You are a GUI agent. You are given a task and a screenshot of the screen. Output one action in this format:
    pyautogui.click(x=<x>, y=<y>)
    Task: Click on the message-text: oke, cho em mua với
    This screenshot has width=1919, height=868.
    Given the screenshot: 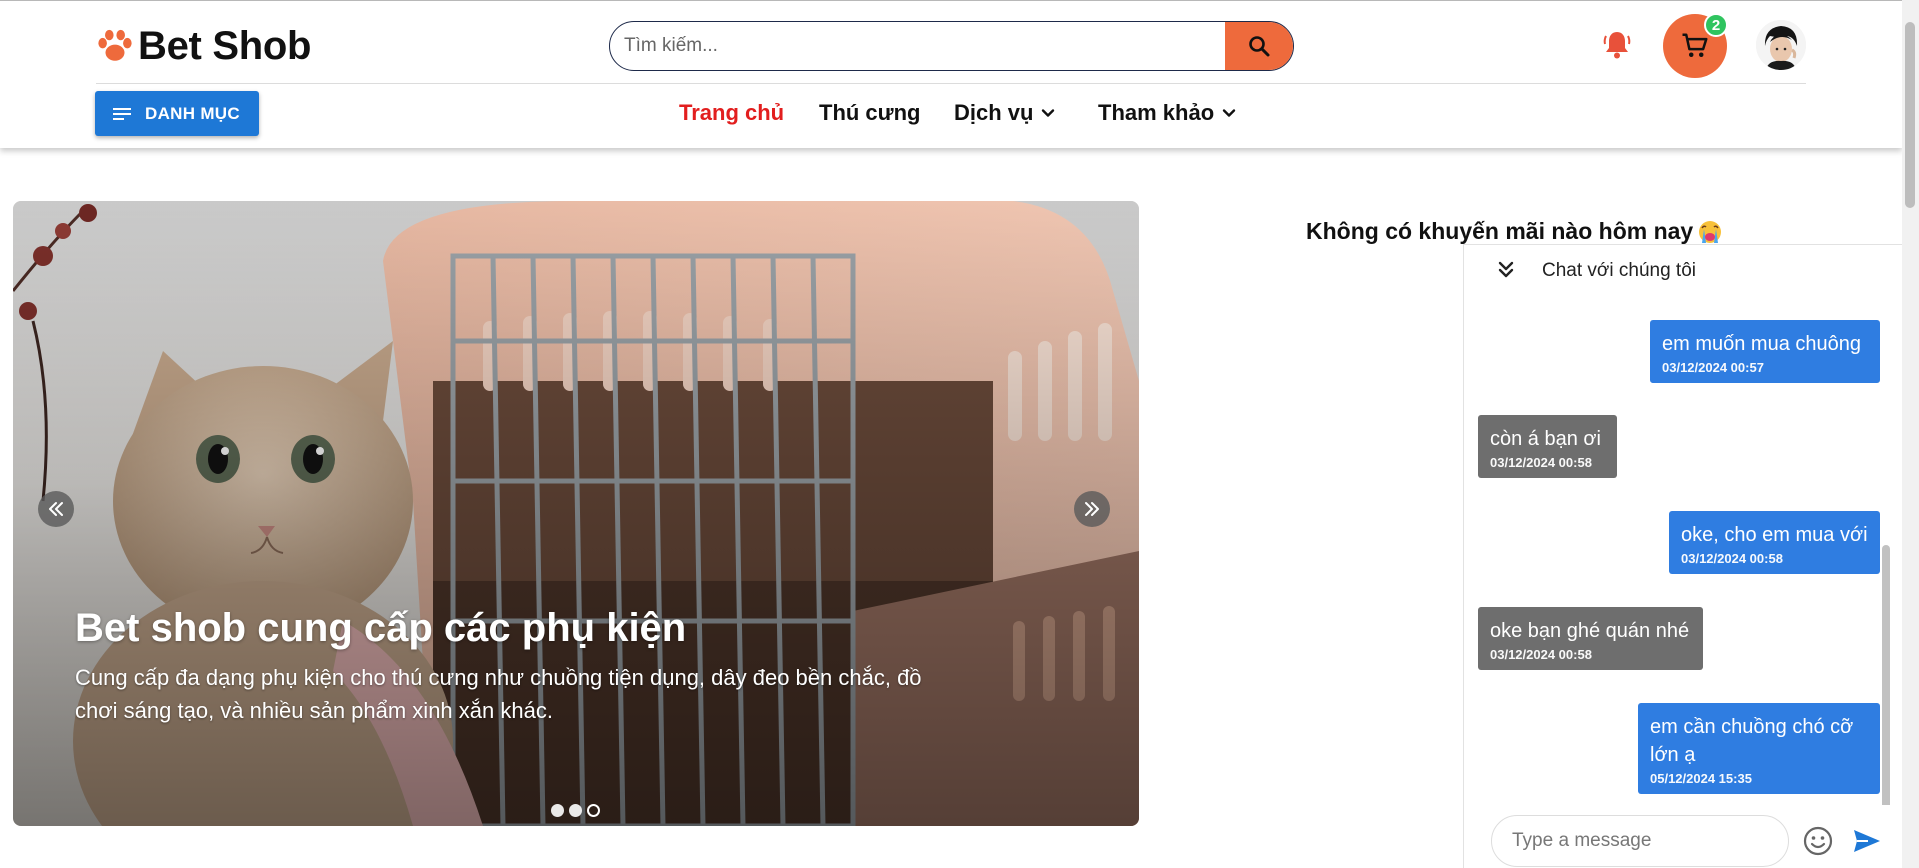 What is the action you would take?
    pyautogui.click(x=1774, y=535)
    